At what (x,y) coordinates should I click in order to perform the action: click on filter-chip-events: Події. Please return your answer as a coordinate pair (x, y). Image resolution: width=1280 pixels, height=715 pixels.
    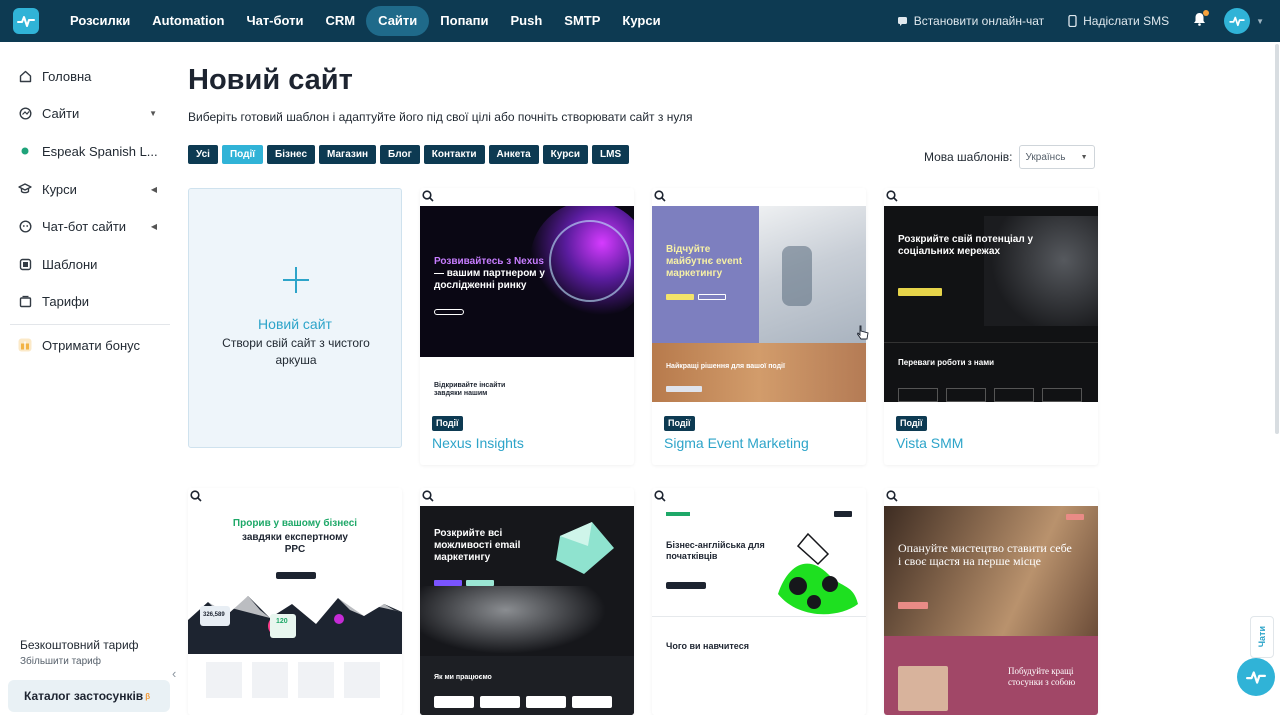
    Looking at the image, I should click on (242, 154).